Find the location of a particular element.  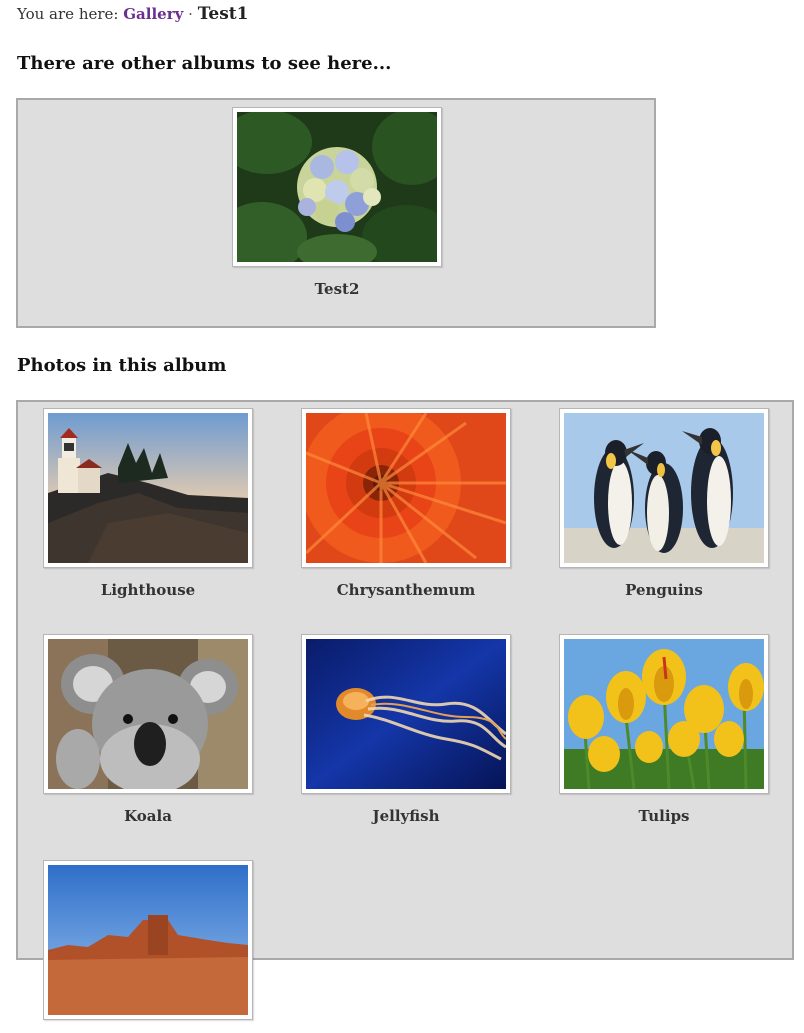

penguins-image is located at coordinates (664, 488).